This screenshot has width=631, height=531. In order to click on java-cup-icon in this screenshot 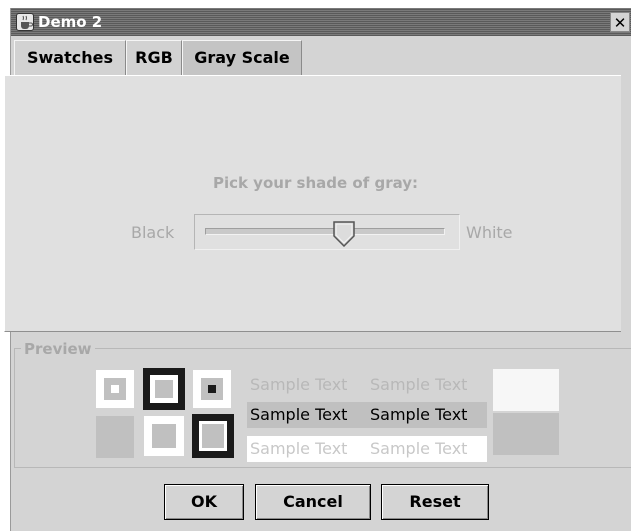, I will do `click(25, 22)`.